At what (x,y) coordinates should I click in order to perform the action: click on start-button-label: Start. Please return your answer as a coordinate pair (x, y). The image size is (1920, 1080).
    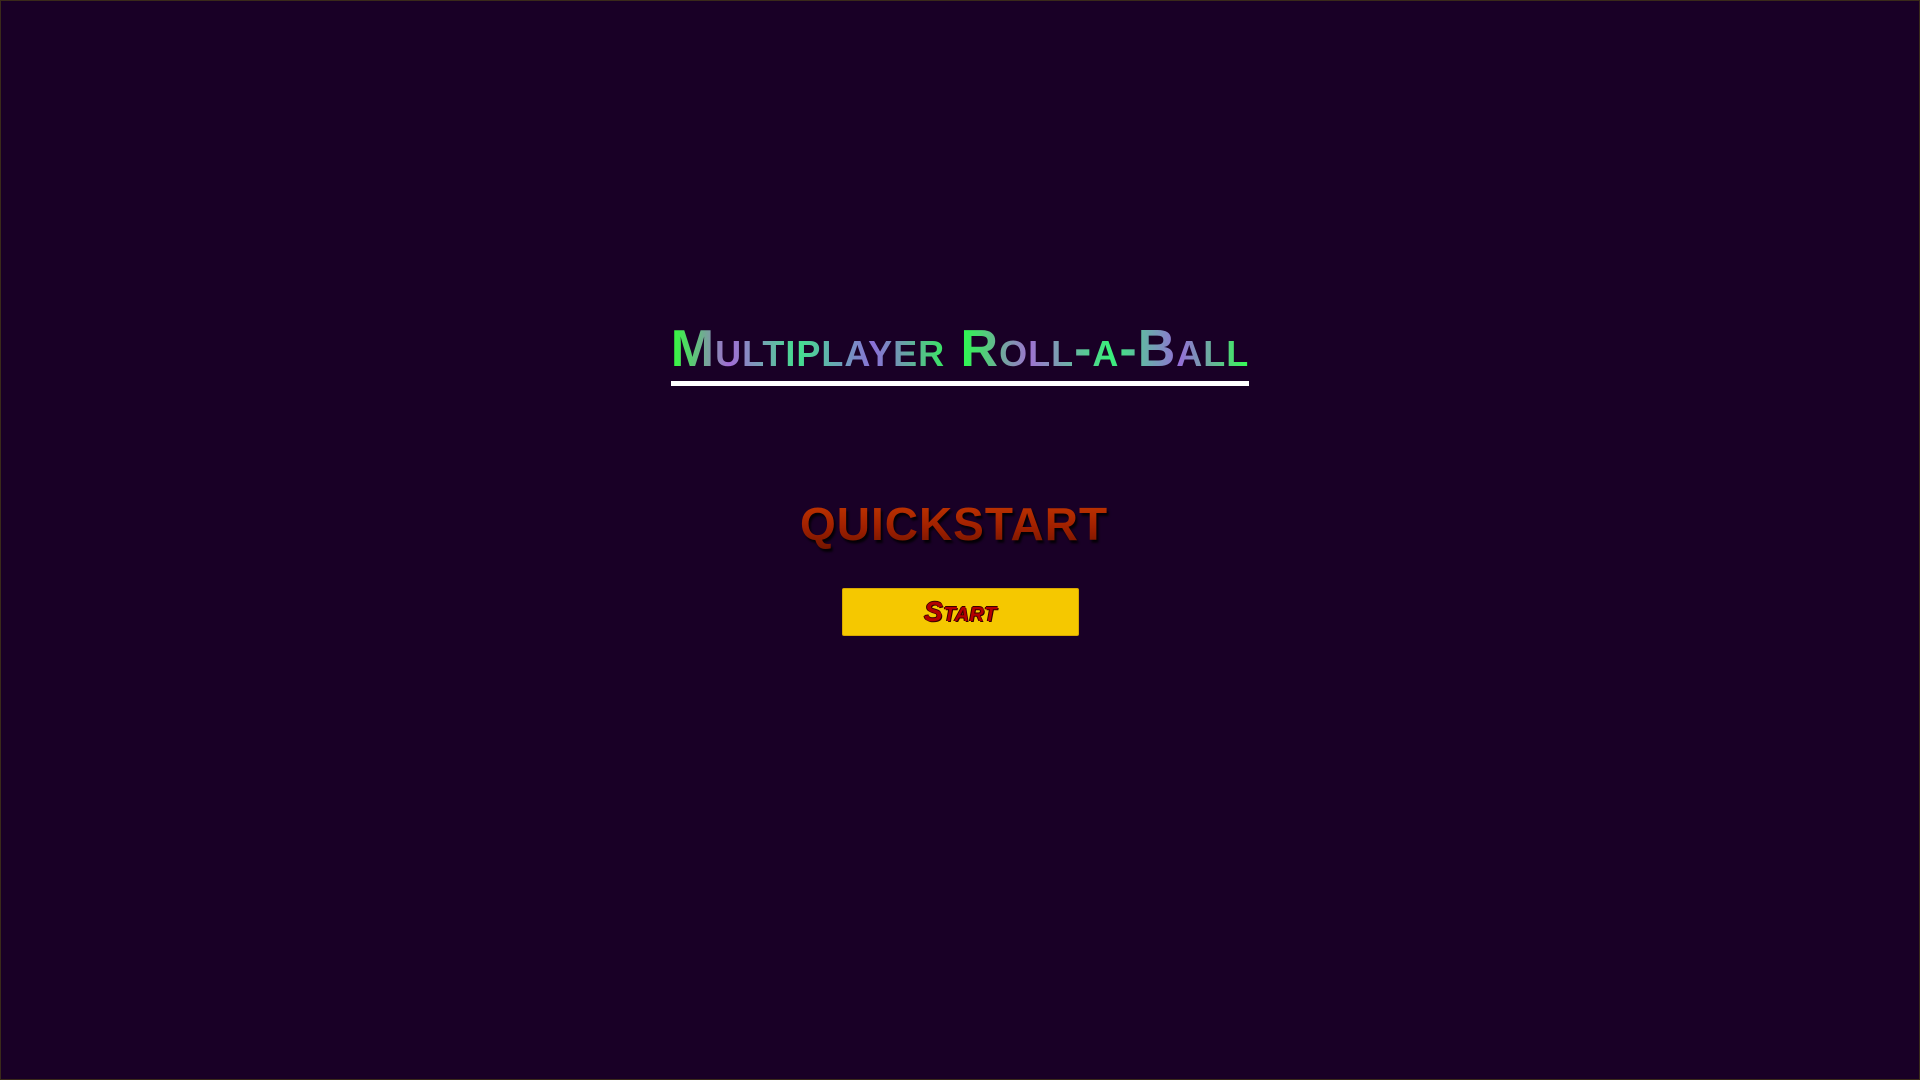
    Looking at the image, I should click on (960, 611).